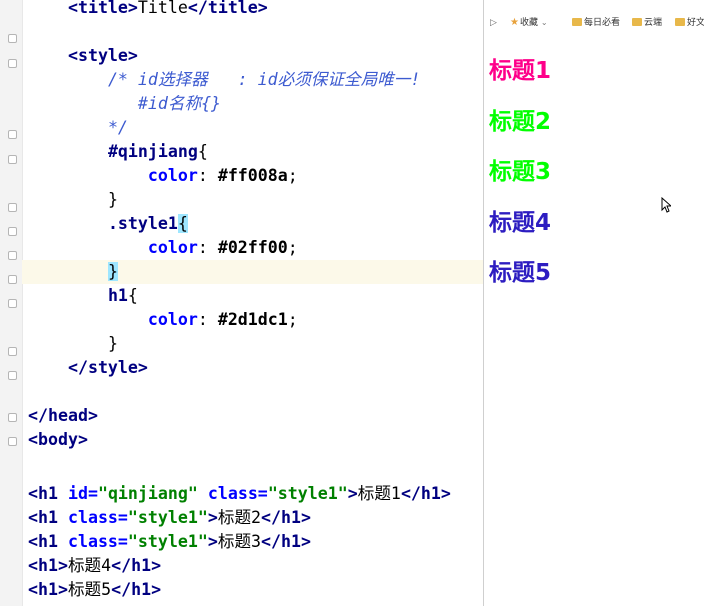 Image resolution: width=704 pixels, height=606 pixels. I want to click on code-line: .style1{, so click(108, 224).